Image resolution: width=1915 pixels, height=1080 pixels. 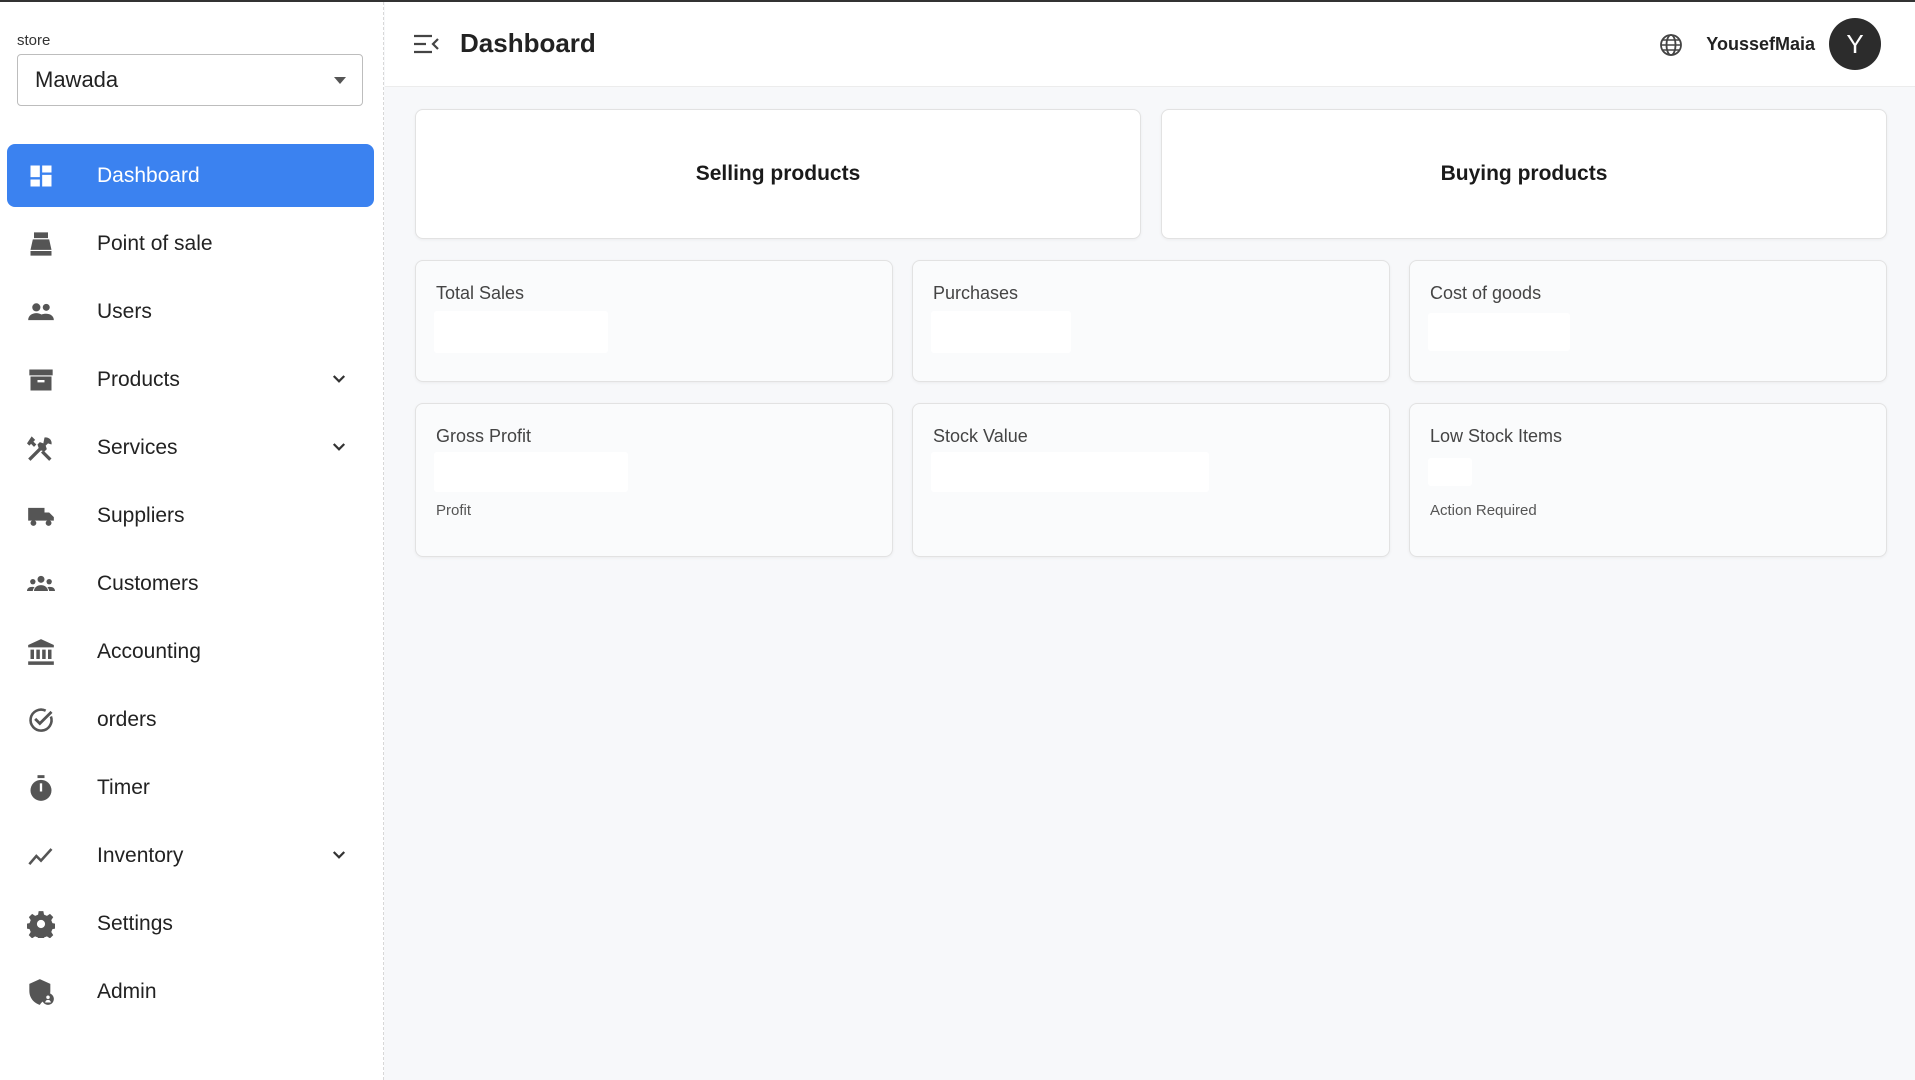 I want to click on sidebar-item-suppliers: Suppliers, so click(x=190, y=515).